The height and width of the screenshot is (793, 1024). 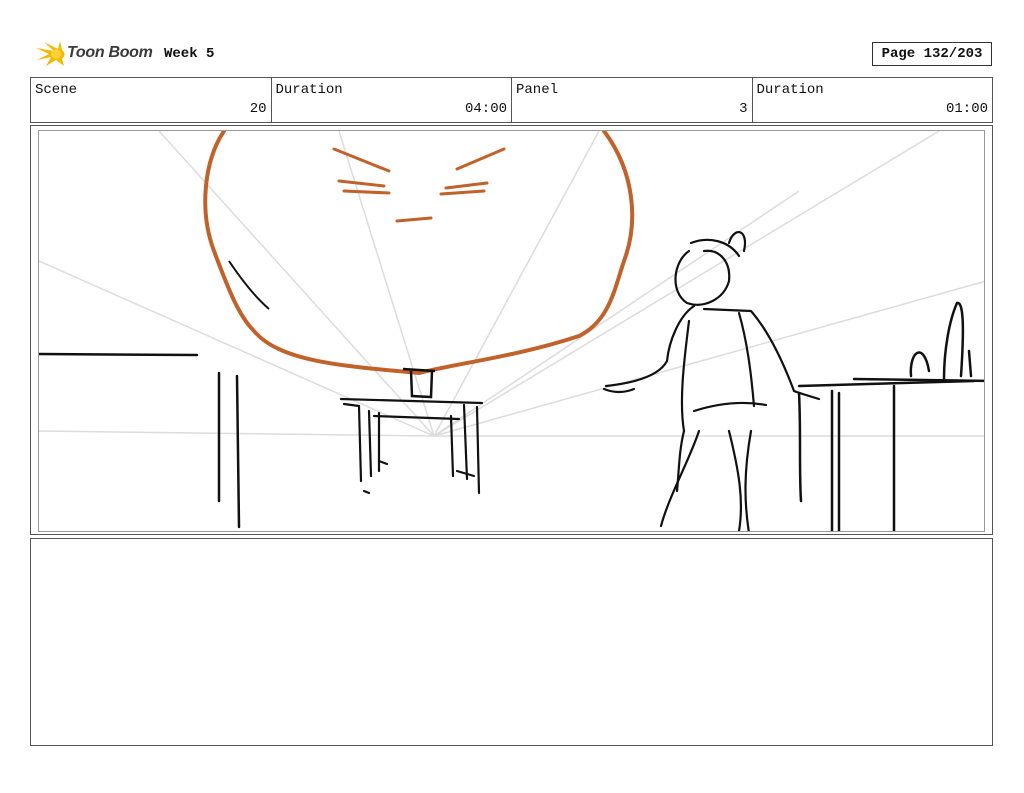 What do you see at coordinates (50, 53) in the screenshot?
I see `toon-boom-star-icon` at bounding box center [50, 53].